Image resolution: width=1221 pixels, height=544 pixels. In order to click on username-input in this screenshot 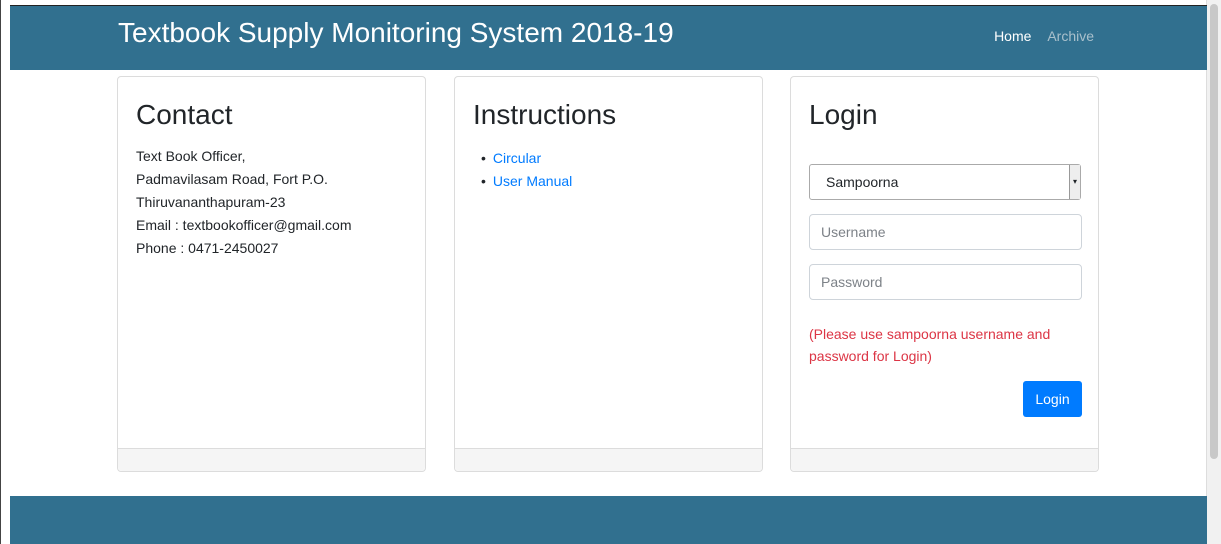, I will do `click(945, 232)`.